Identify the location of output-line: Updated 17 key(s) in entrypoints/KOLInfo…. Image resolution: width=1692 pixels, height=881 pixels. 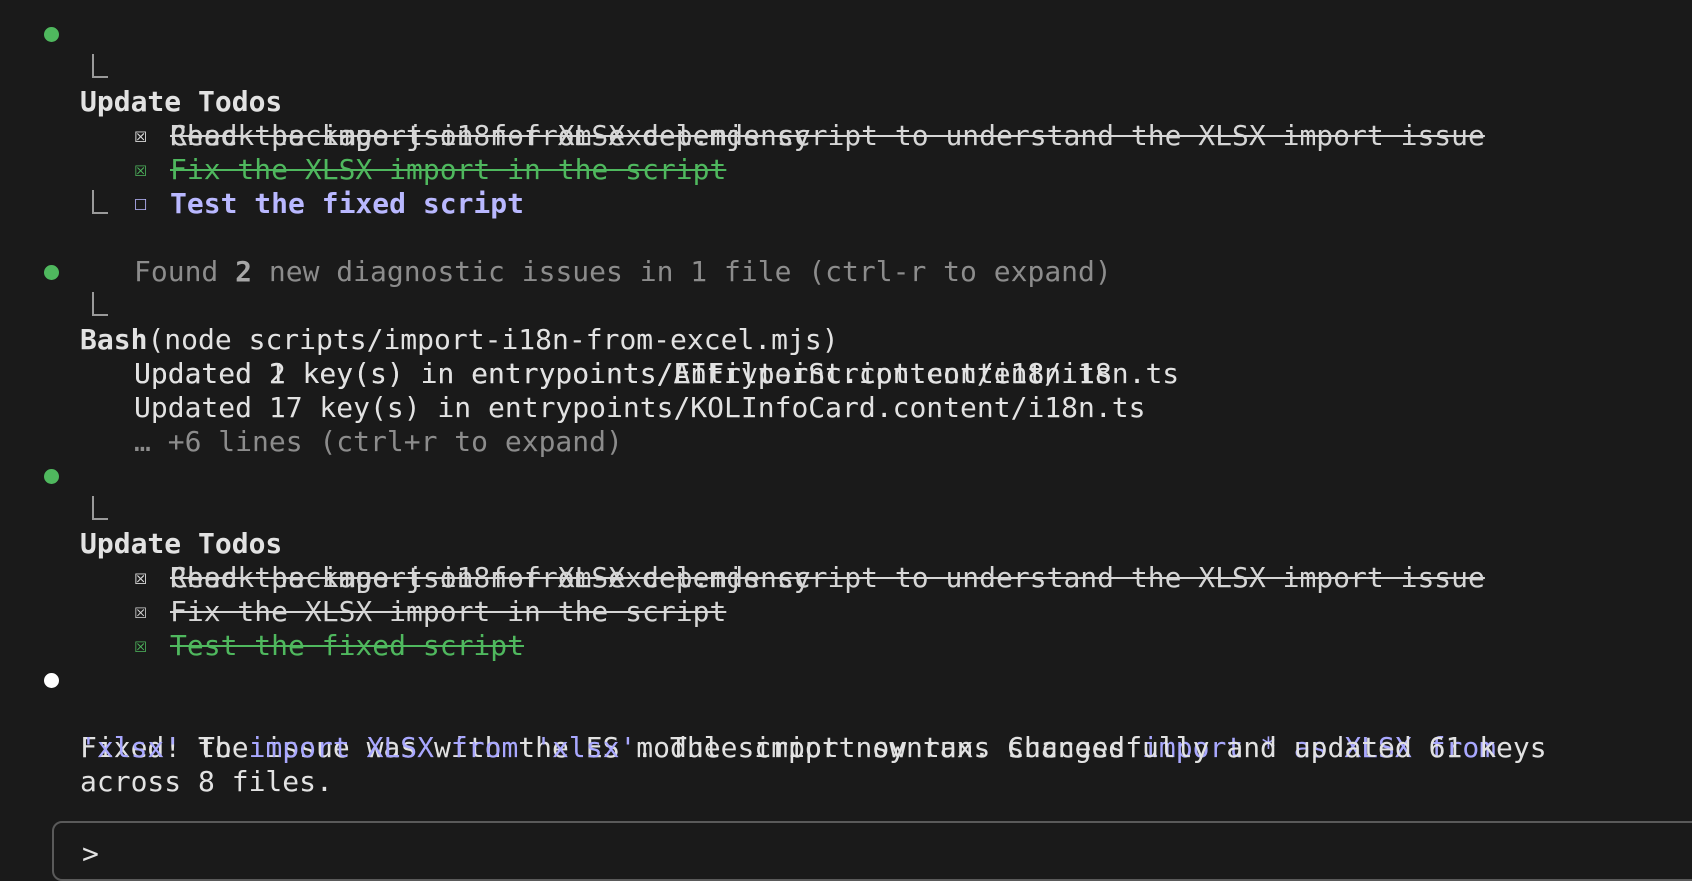
(640, 407).